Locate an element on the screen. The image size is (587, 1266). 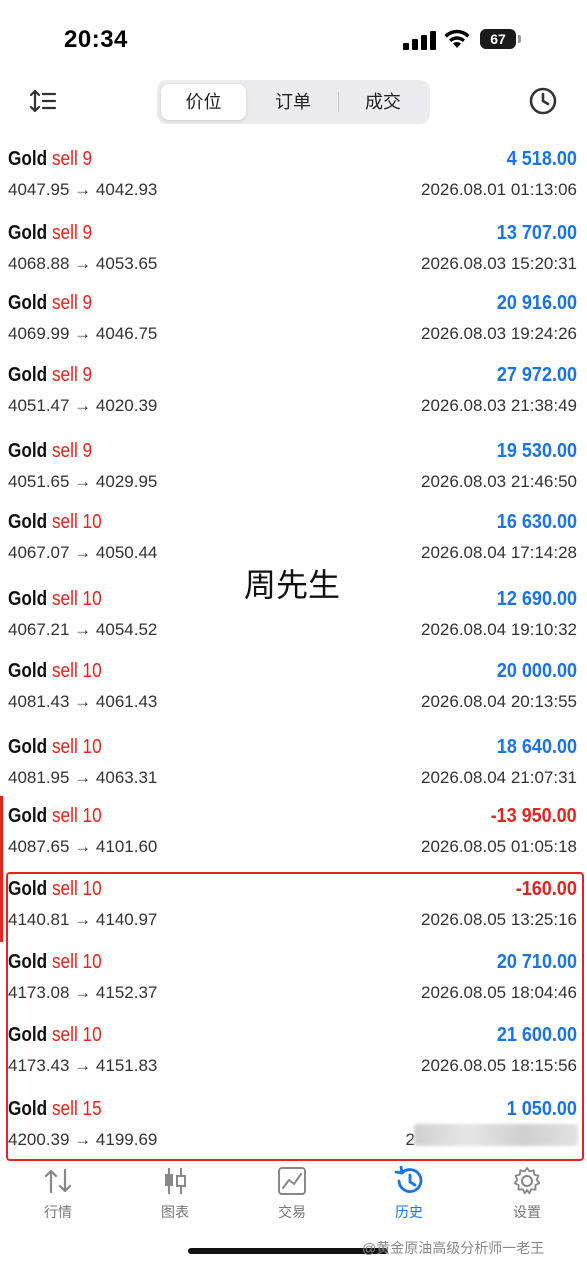
close-price: 4152.37 is located at coordinates (126, 992).